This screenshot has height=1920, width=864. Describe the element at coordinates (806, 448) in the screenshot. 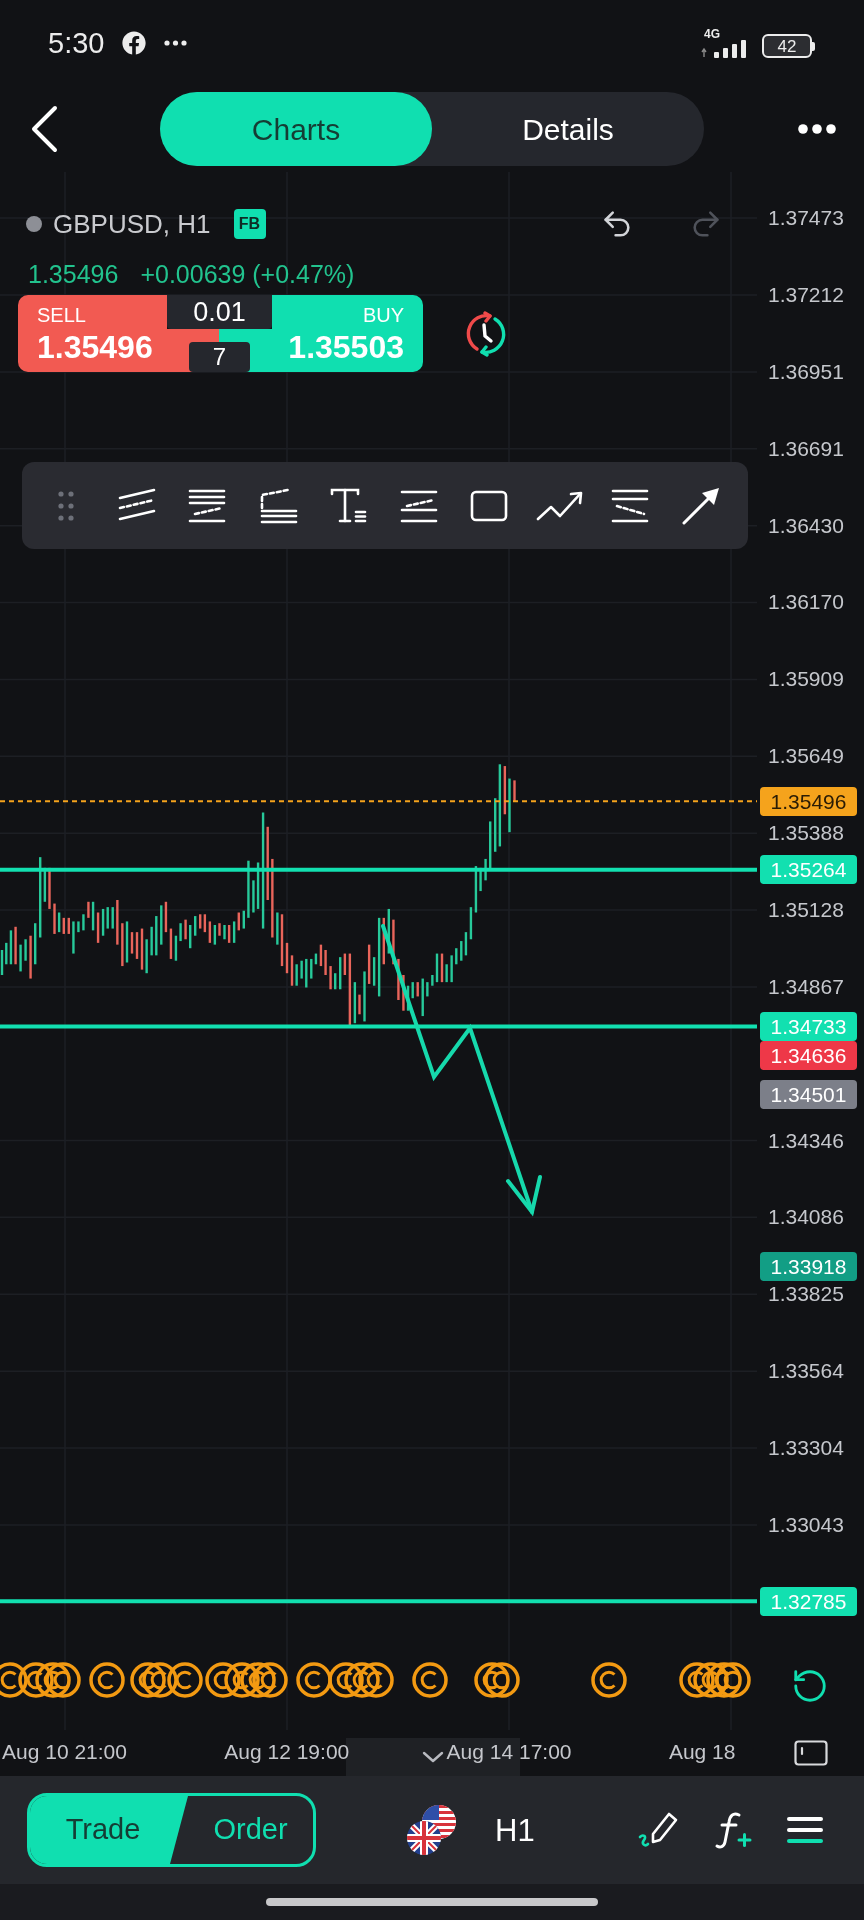

I see `price-axis-label: 1.36691` at that location.